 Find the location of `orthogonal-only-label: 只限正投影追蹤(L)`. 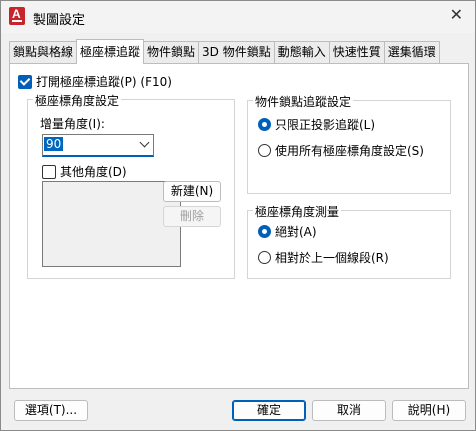

orthogonal-only-label: 只限正投影追蹤(L) is located at coordinates (325, 125).